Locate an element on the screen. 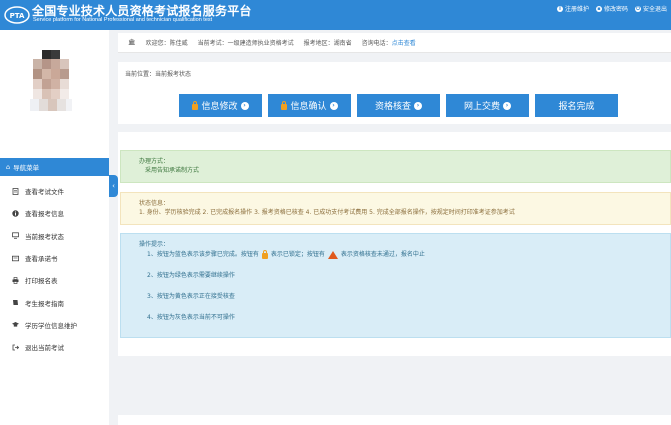 This screenshot has height=425, width=671. step-info-confirm-button: 信息确认 › is located at coordinates (309, 105).